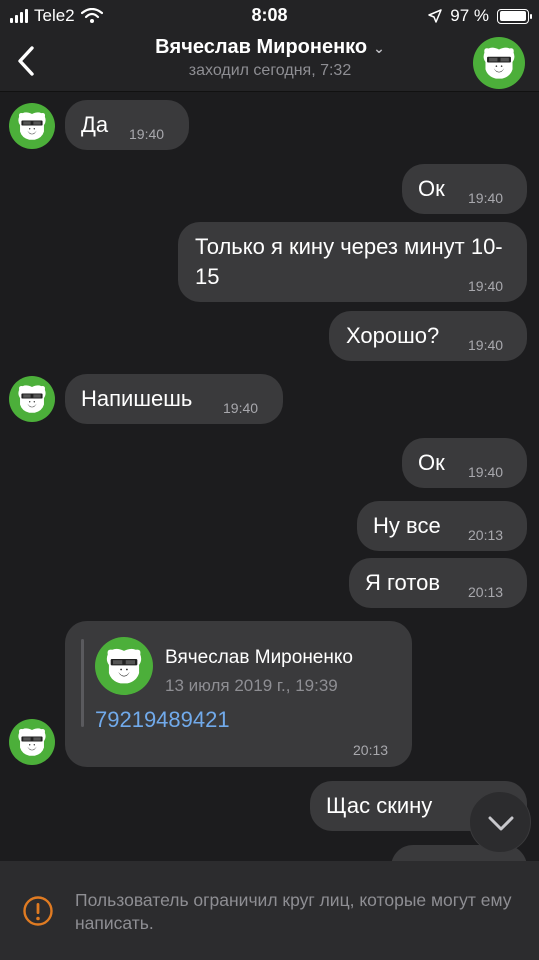 The height and width of the screenshot is (960, 539). I want to click on message-text: Щас скину, so click(379, 805).